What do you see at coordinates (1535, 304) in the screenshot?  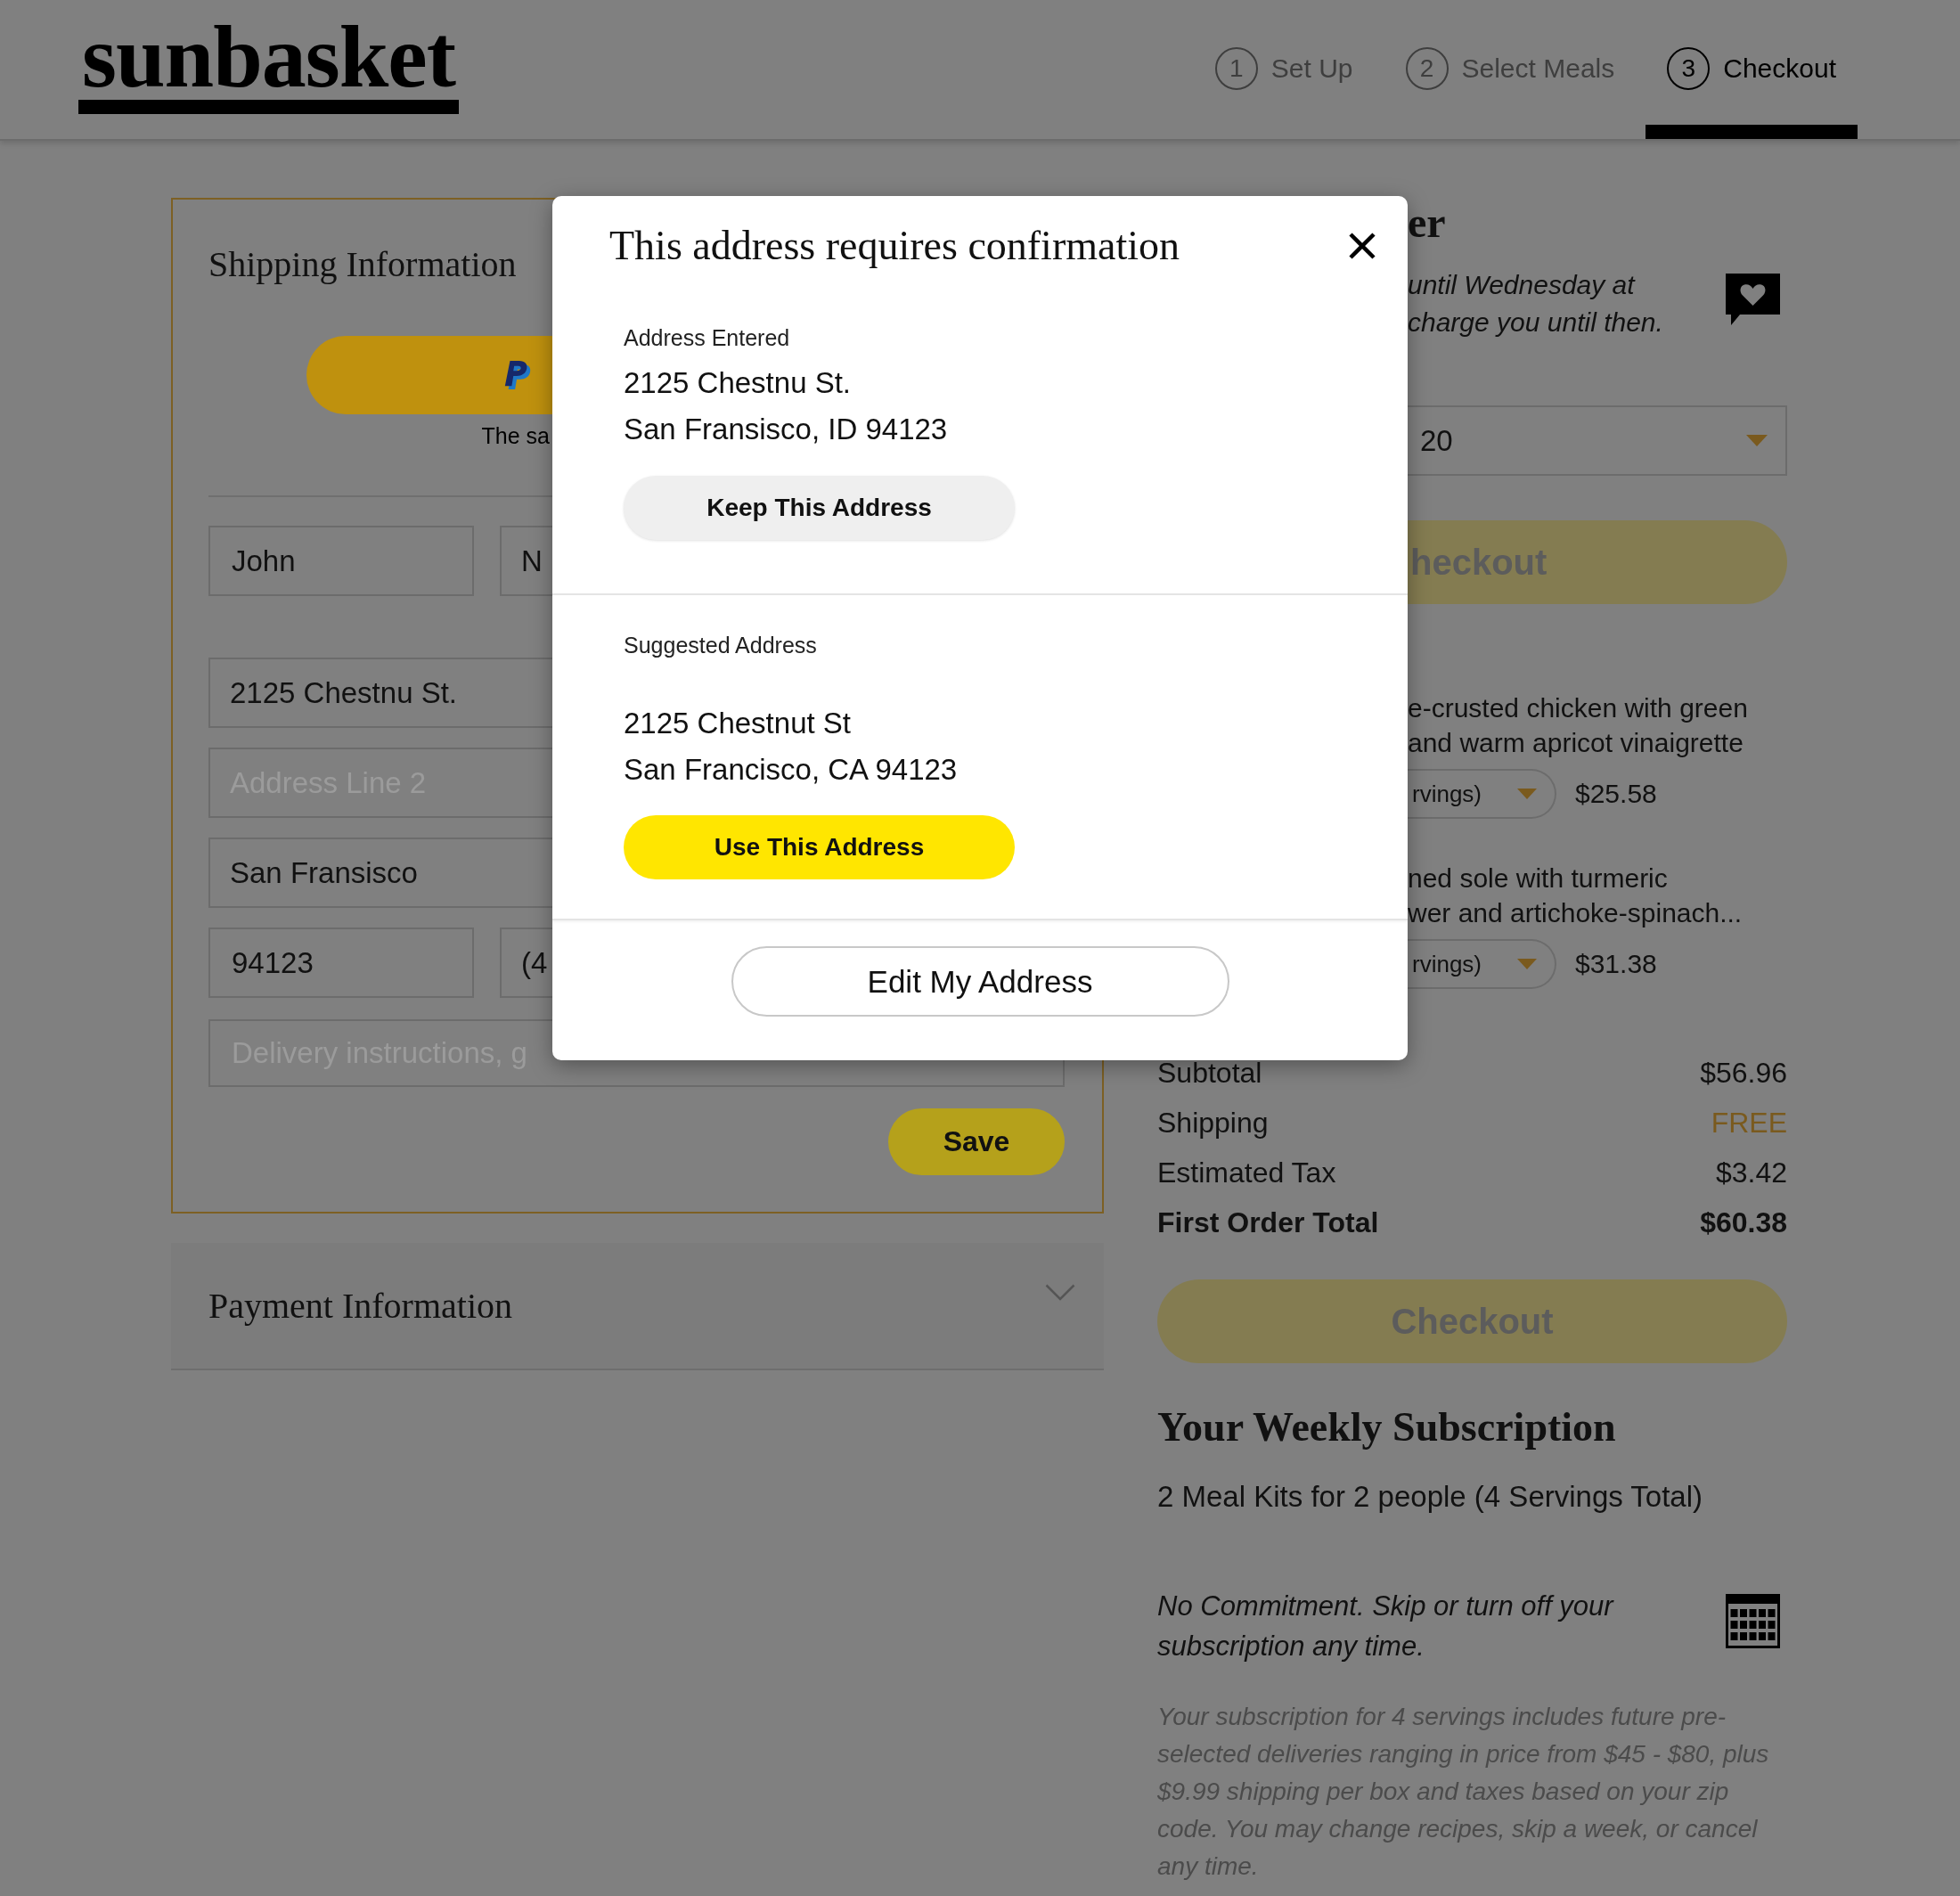 I see `notice-text: until Wednesday at charge you until then.` at bounding box center [1535, 304].